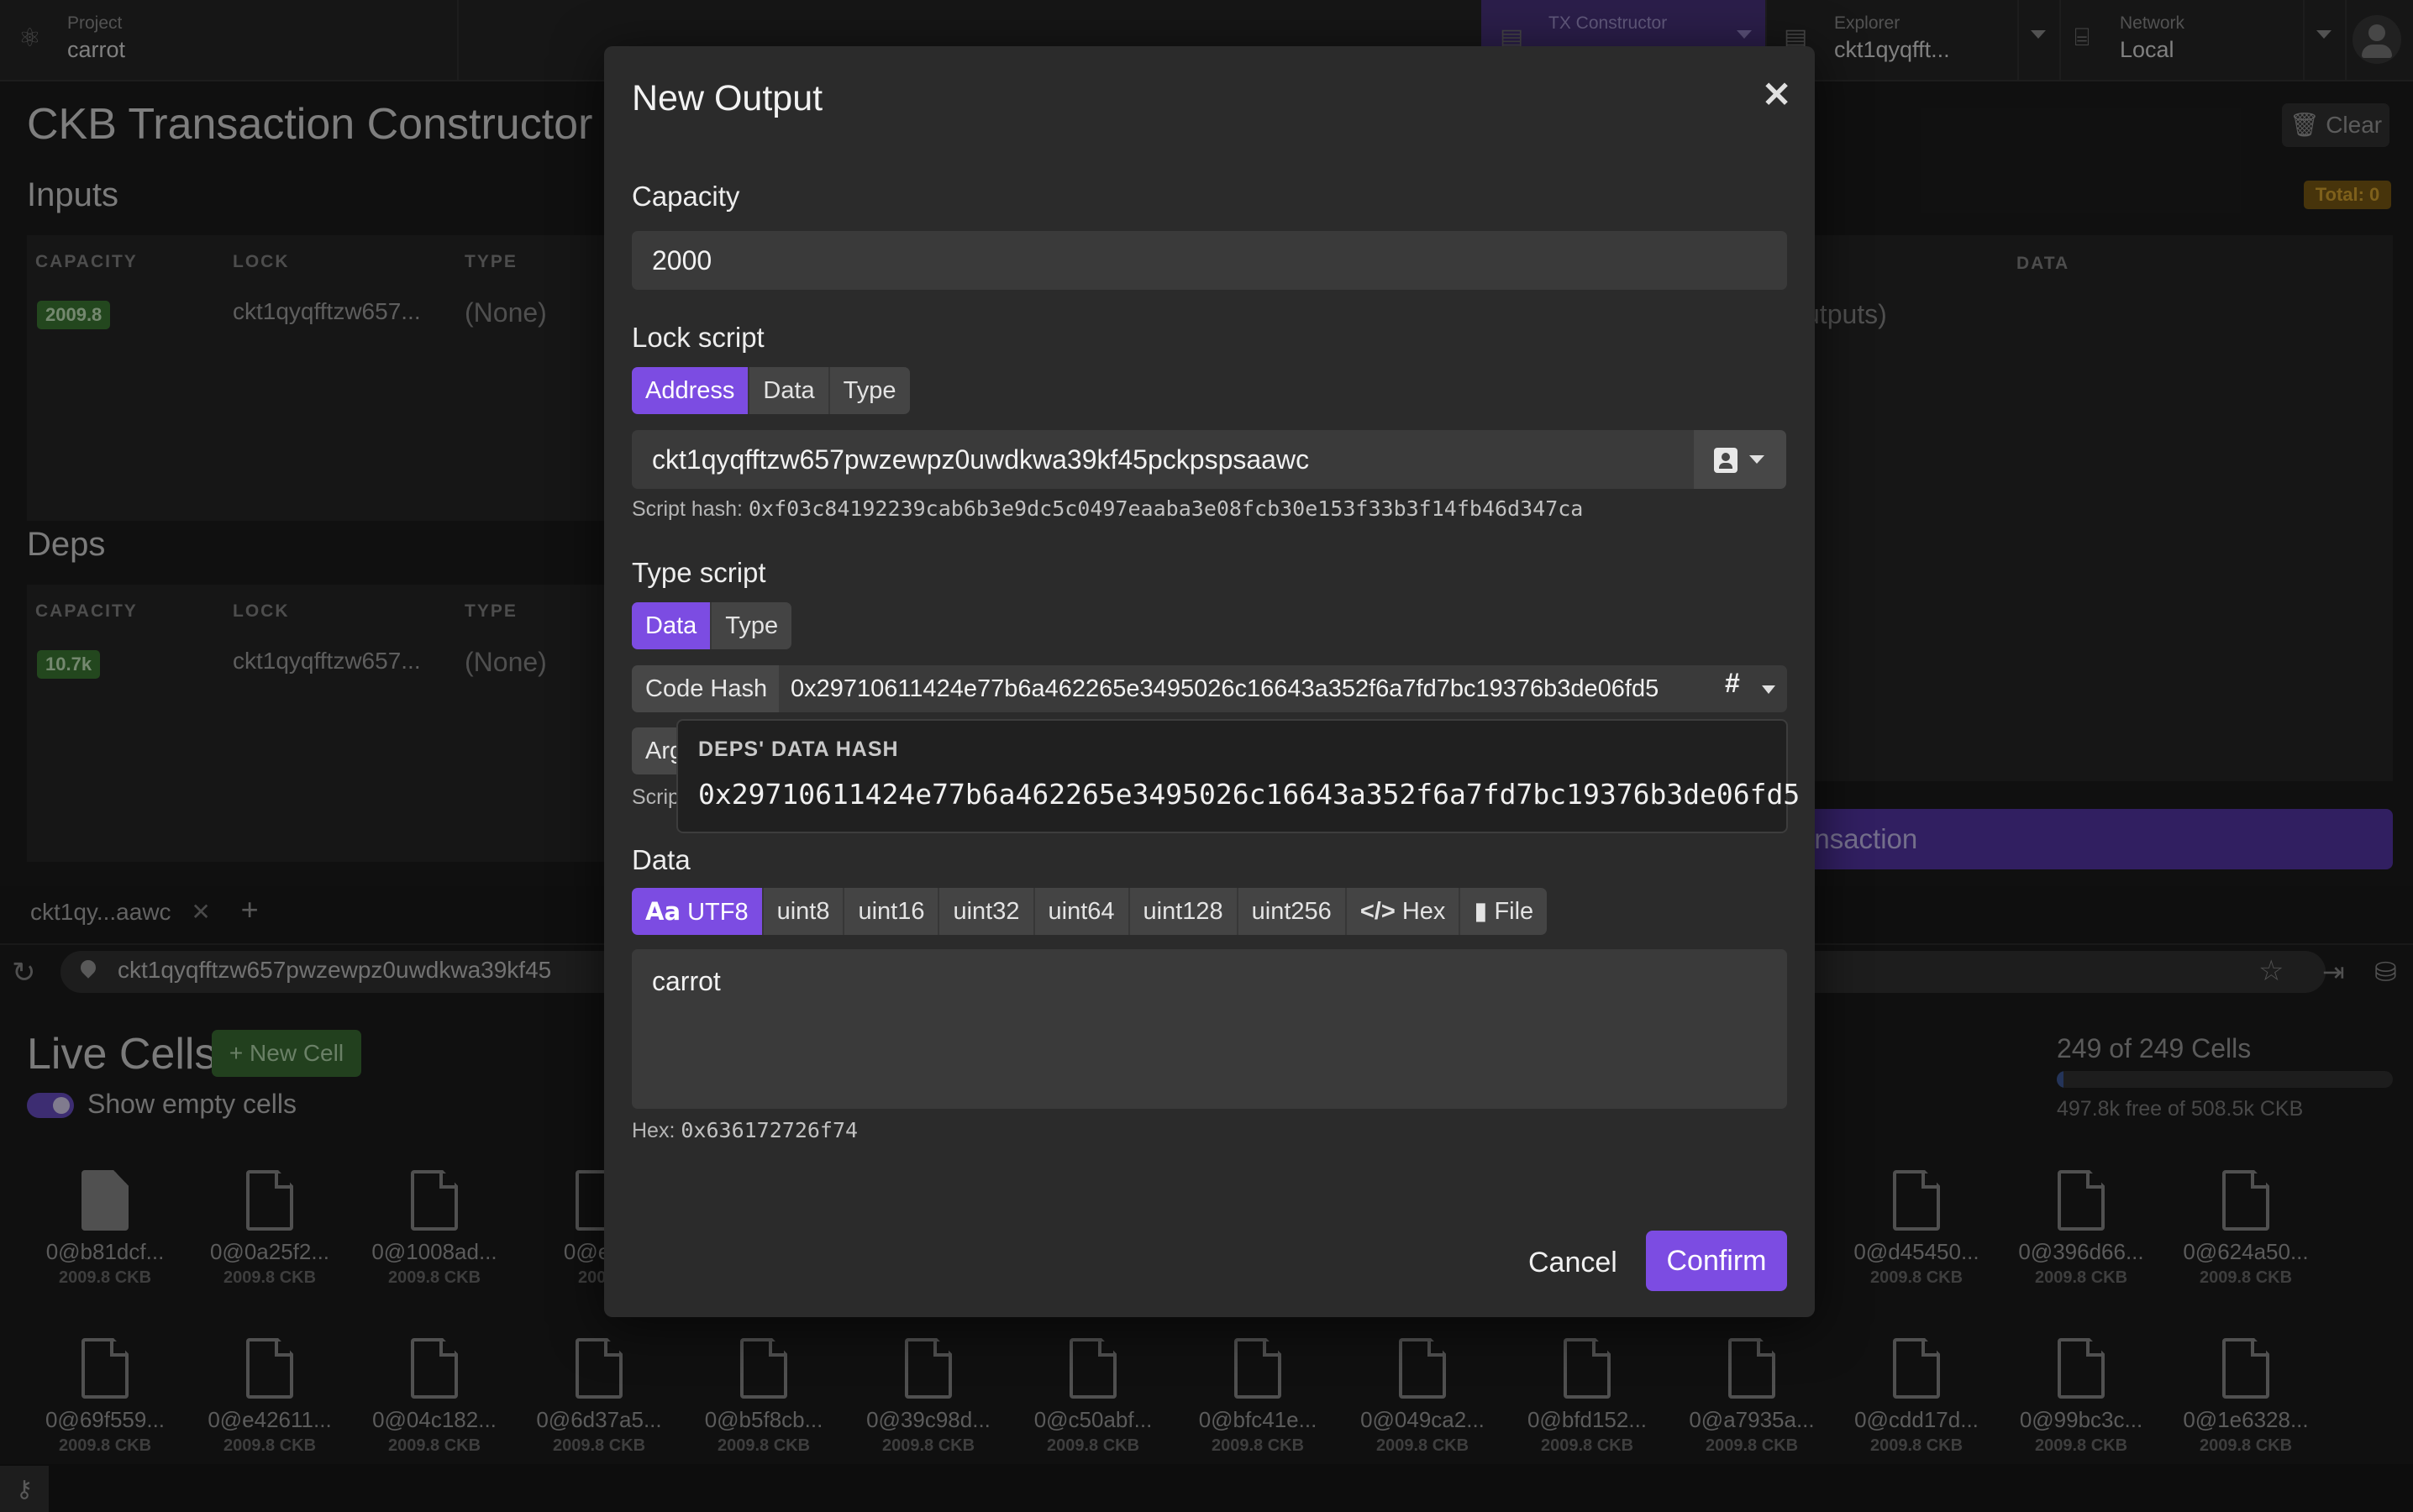 This screenshot has width=2413, height=1512. What do you see at coordinates (691, 390) in the screenshot?
I see `lock-tab-address: Address` at bounding box center [691, 390].